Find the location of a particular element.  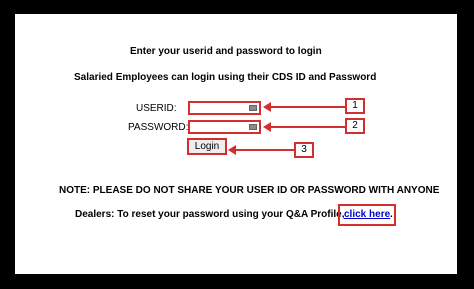

password-label: PASSWORD: is located at coordinates (158, 127).